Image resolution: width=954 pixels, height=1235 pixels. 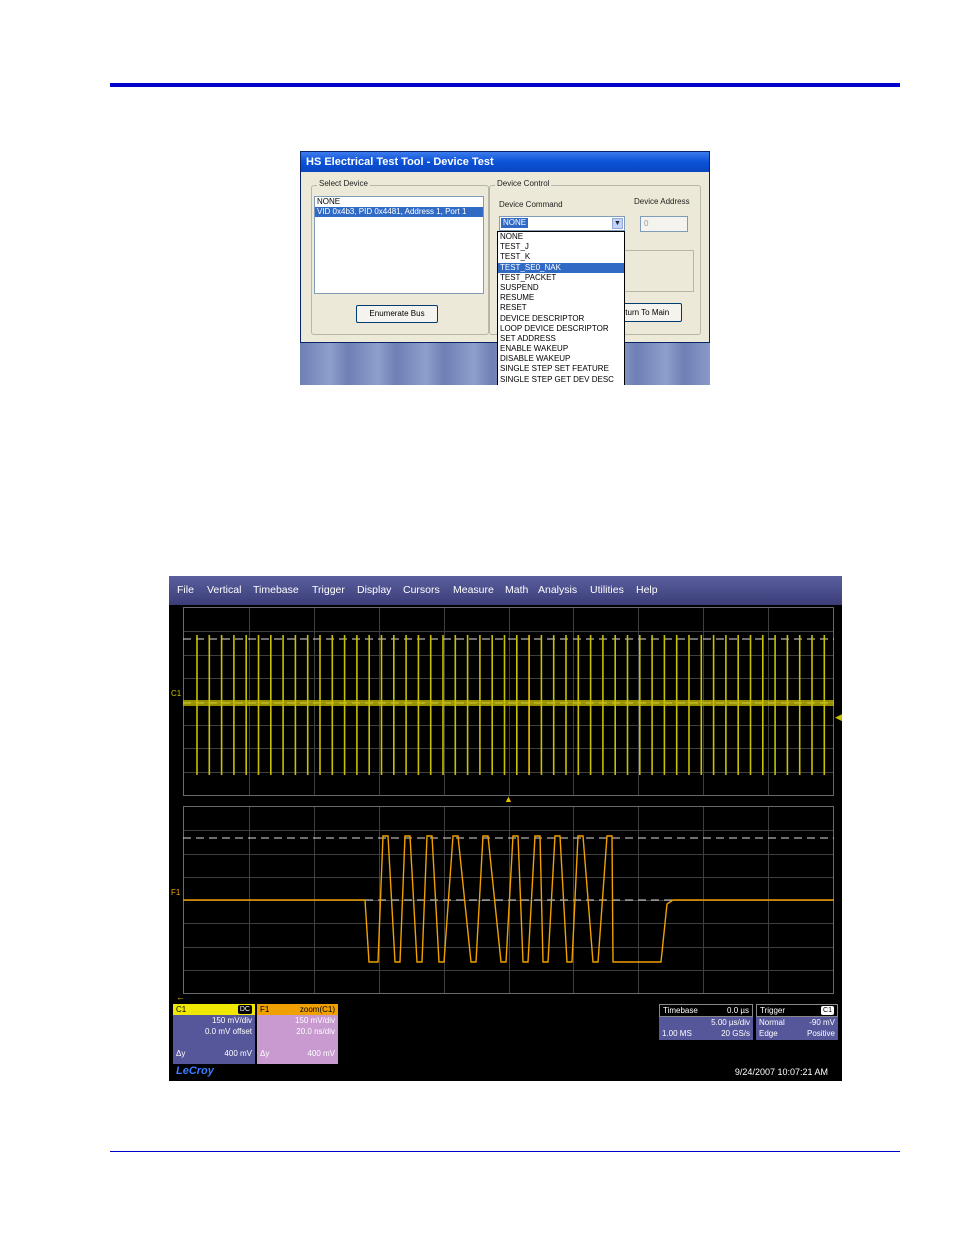 What do you see at coordinates (397, 314) in the screenshot?
I see `enumerate-bus-button: Enumerate Bus` at bounding box center [397, 314].